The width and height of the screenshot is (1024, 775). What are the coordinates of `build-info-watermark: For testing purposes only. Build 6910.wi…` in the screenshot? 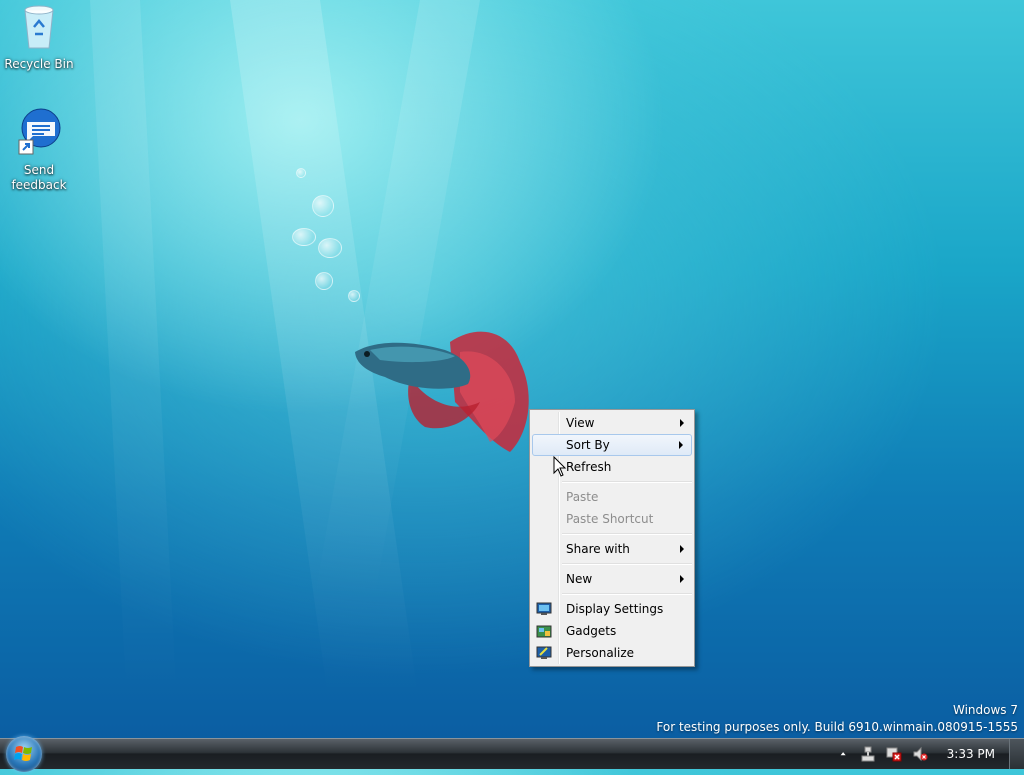 It's located at (837, 727).